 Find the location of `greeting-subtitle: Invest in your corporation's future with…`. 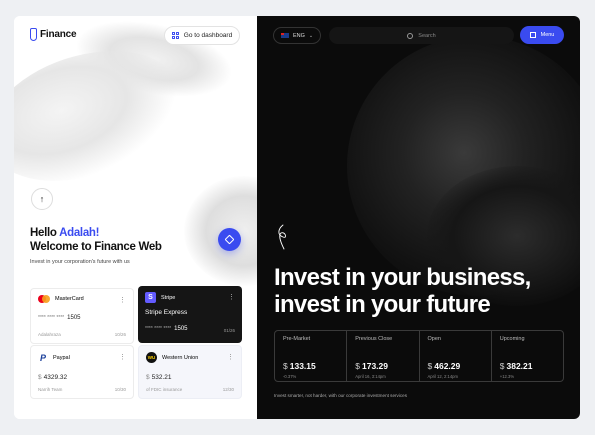

greeting-subtitle: Invest in your corporation's future with… is located at coordinates (80, 262).